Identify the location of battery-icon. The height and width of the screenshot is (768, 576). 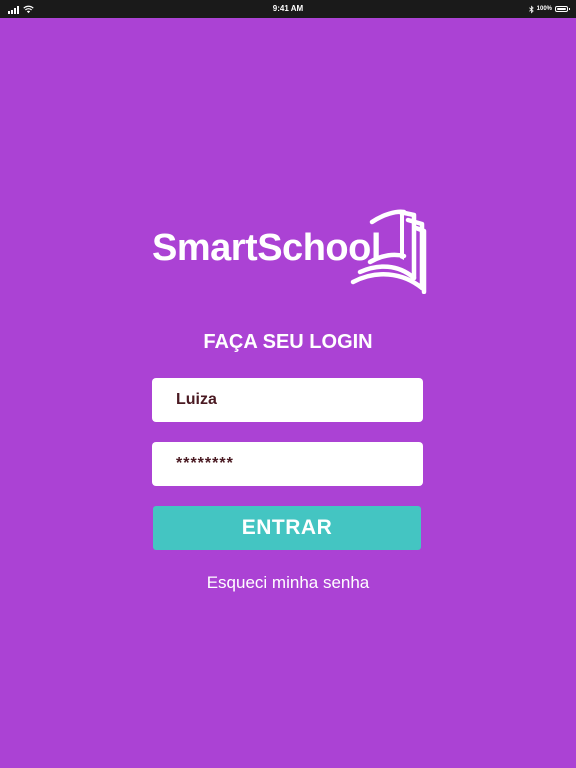
(562, 9).